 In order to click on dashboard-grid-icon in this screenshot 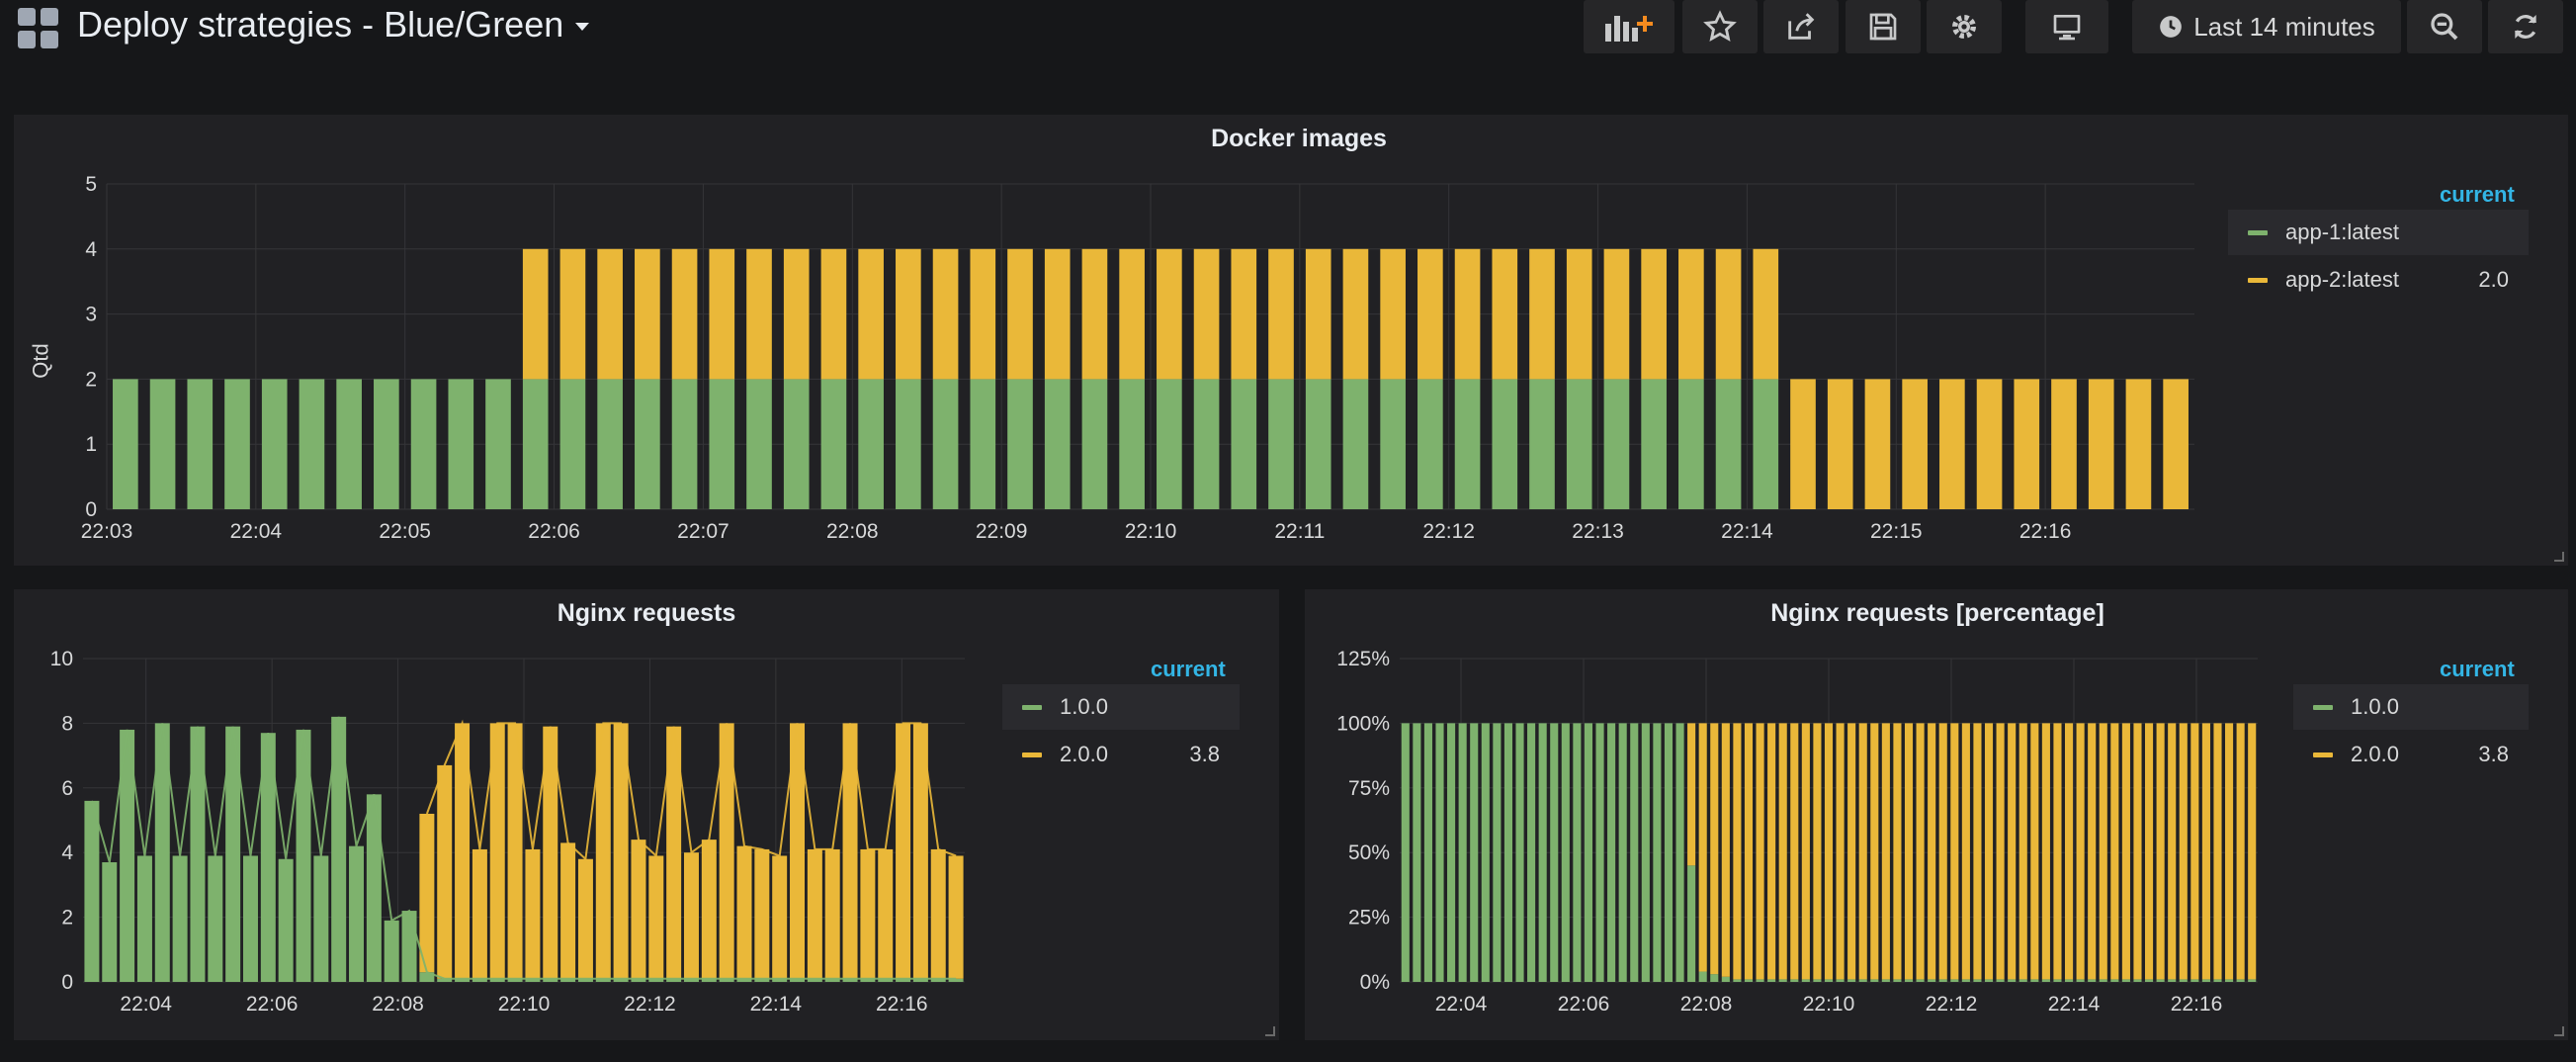, I will do `click(38, 28)`.